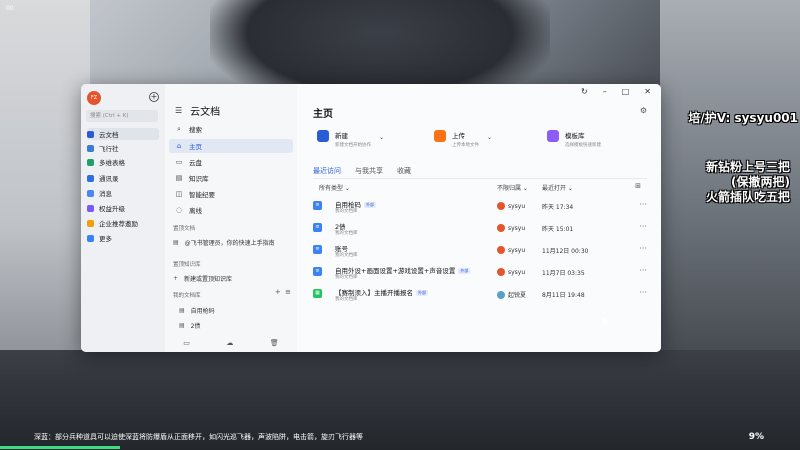  What do you see at coordinates (643, 110) in the screenshot?
I see `gear-icon: ⚙` at bounding box center [643, 110].